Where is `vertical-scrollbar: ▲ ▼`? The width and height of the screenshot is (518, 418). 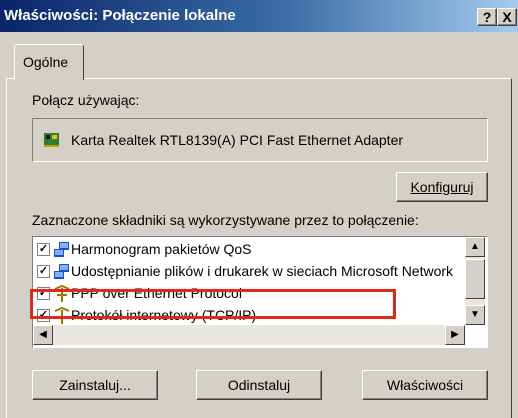
vertical-scrollbar: ▲ ▼ is located at coordinates (475, 281).